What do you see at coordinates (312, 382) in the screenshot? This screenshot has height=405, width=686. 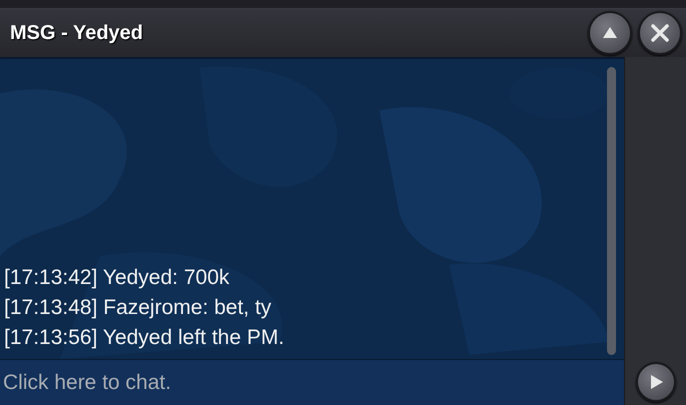 I see `chat-input-field: Click here to chat.` at bounding box center [312, 382].